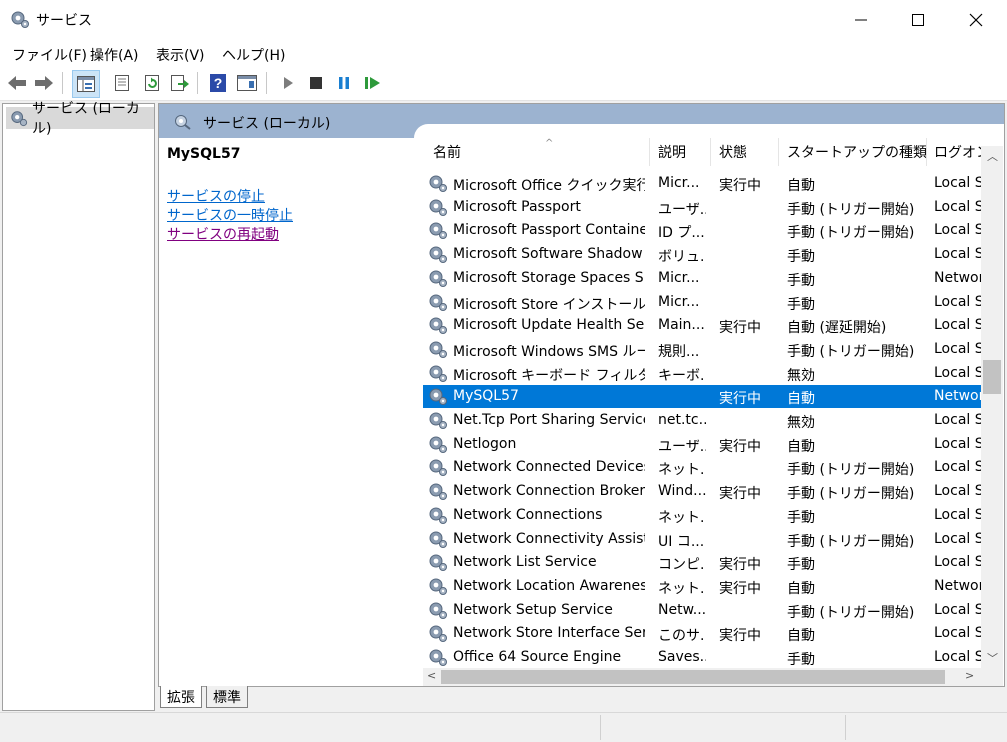 This screenshot has height=742, width=1007. What do you see at coordinates (253, 55) in the screenshot?
I see `menu-help: ヘルプ(H)` at bounding box center [253, 55].